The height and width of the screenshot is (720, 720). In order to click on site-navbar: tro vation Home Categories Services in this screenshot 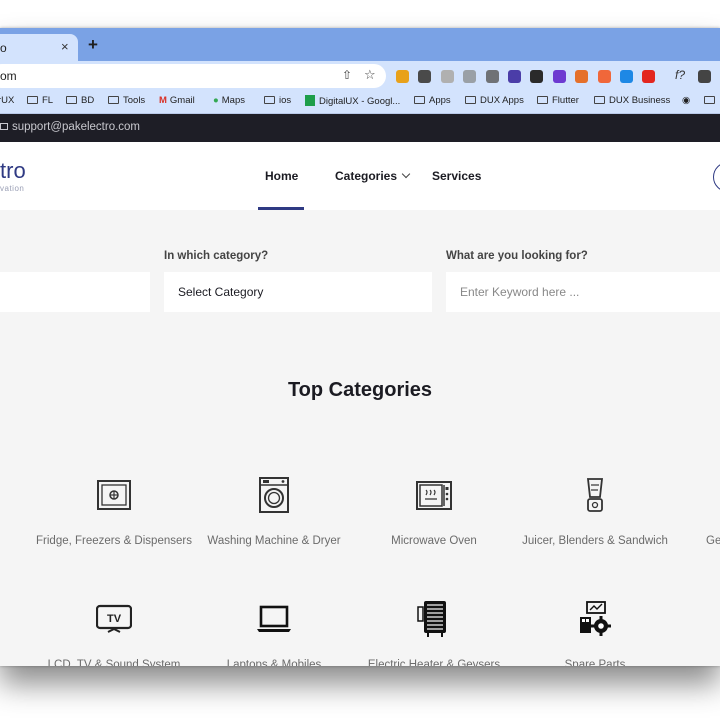, I will do `click(360, 176)`.